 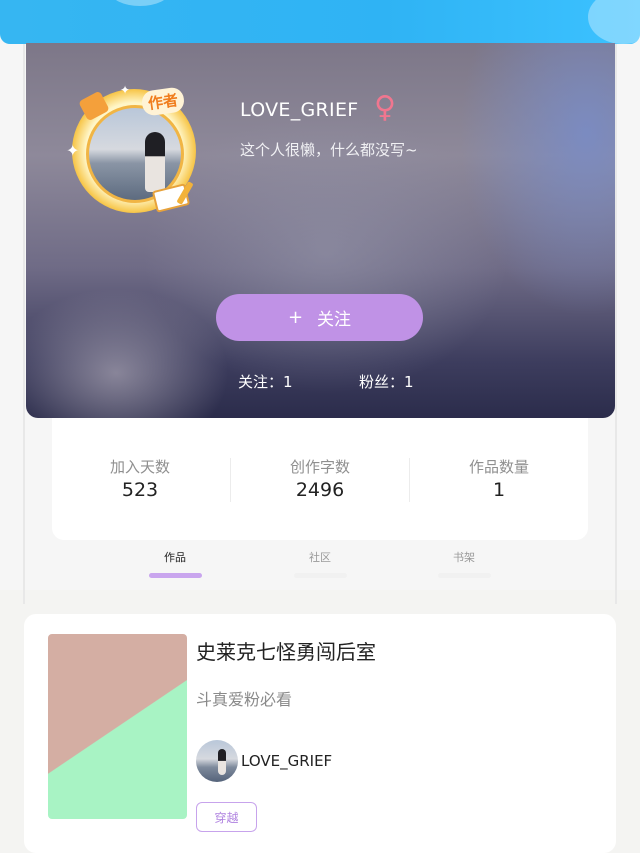 What do you see at coordinates (320, 567) in the screenshot?
I see `profile-tabs: 作品 社区 书架` at bounding box center [320, 567].